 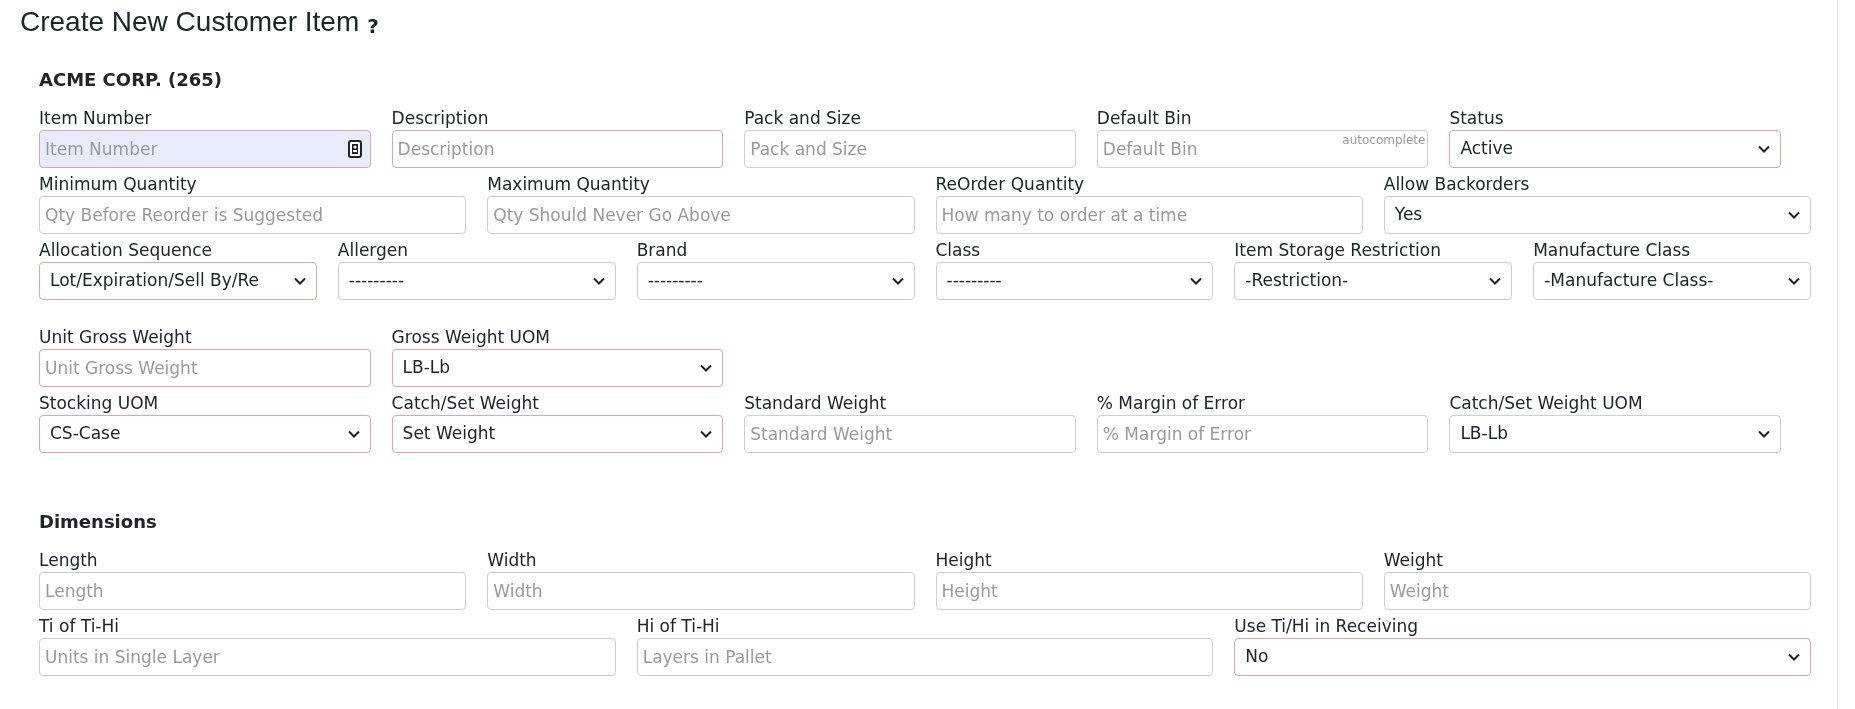 What do you see at coordinates (205, 149) in the screenshot?
I see `text-field: Item Number` at bounding box center [205, 149].